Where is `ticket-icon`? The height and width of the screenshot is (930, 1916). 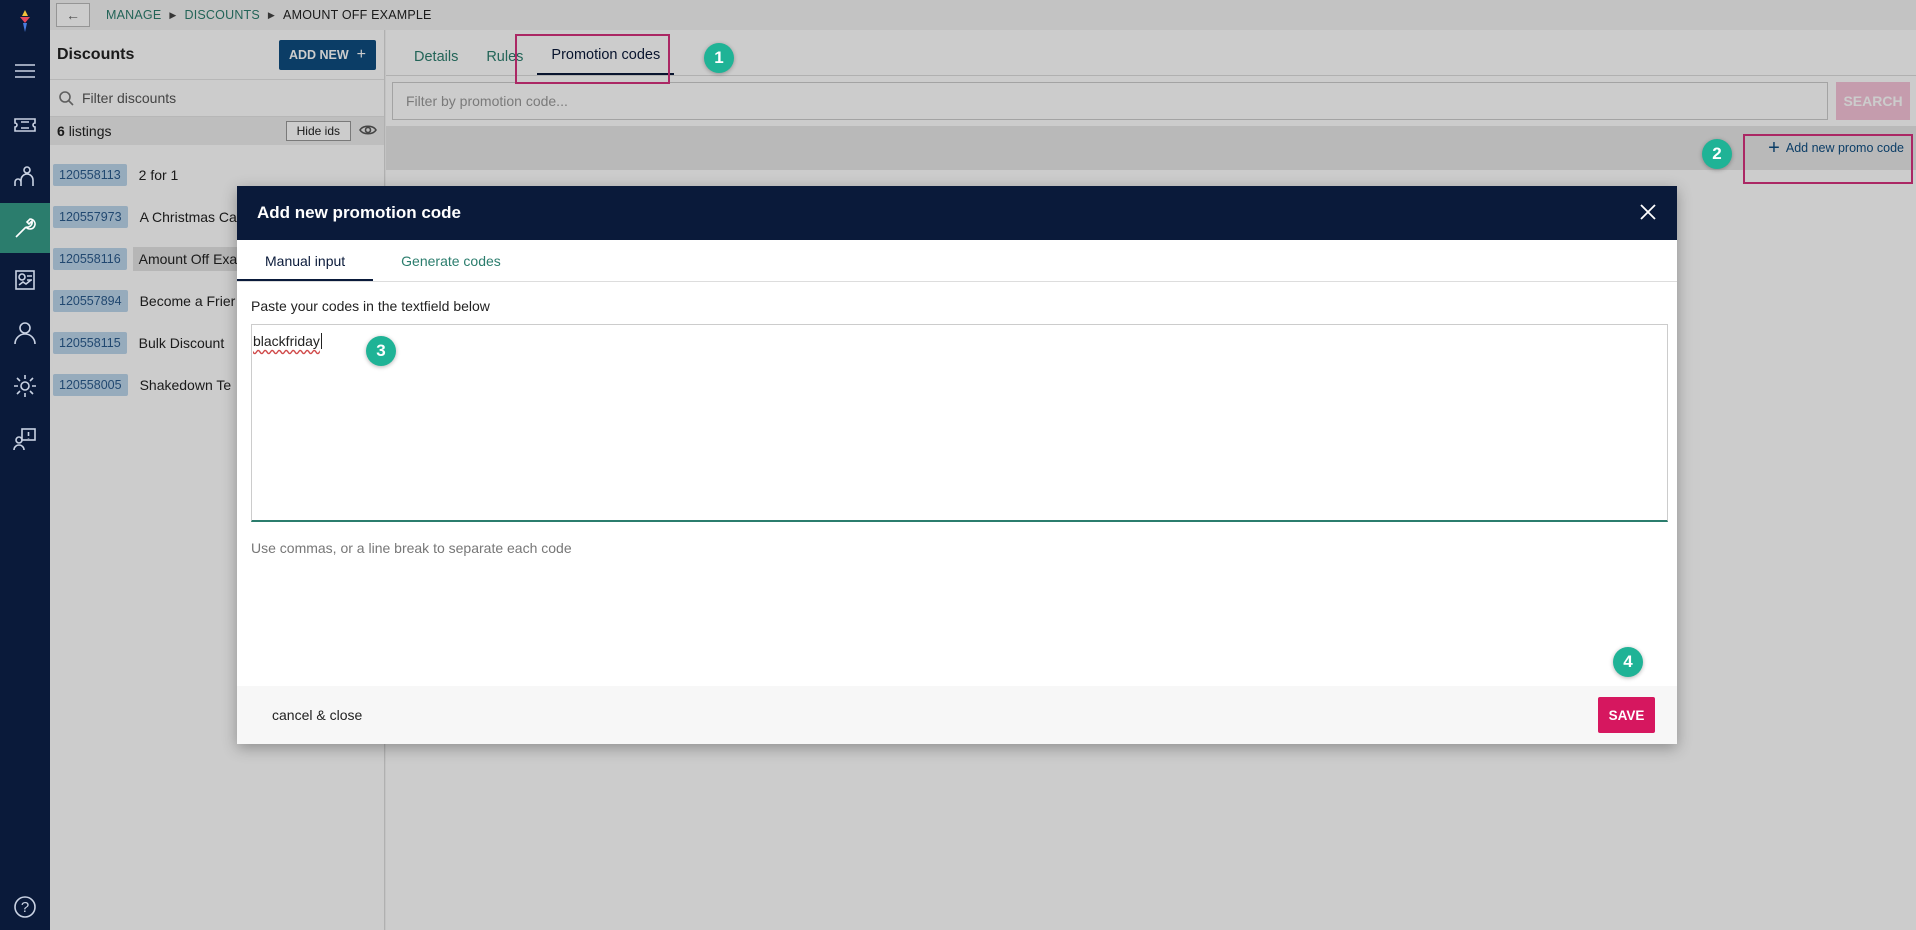 ticket-icon is located at coordinates (25, 125).